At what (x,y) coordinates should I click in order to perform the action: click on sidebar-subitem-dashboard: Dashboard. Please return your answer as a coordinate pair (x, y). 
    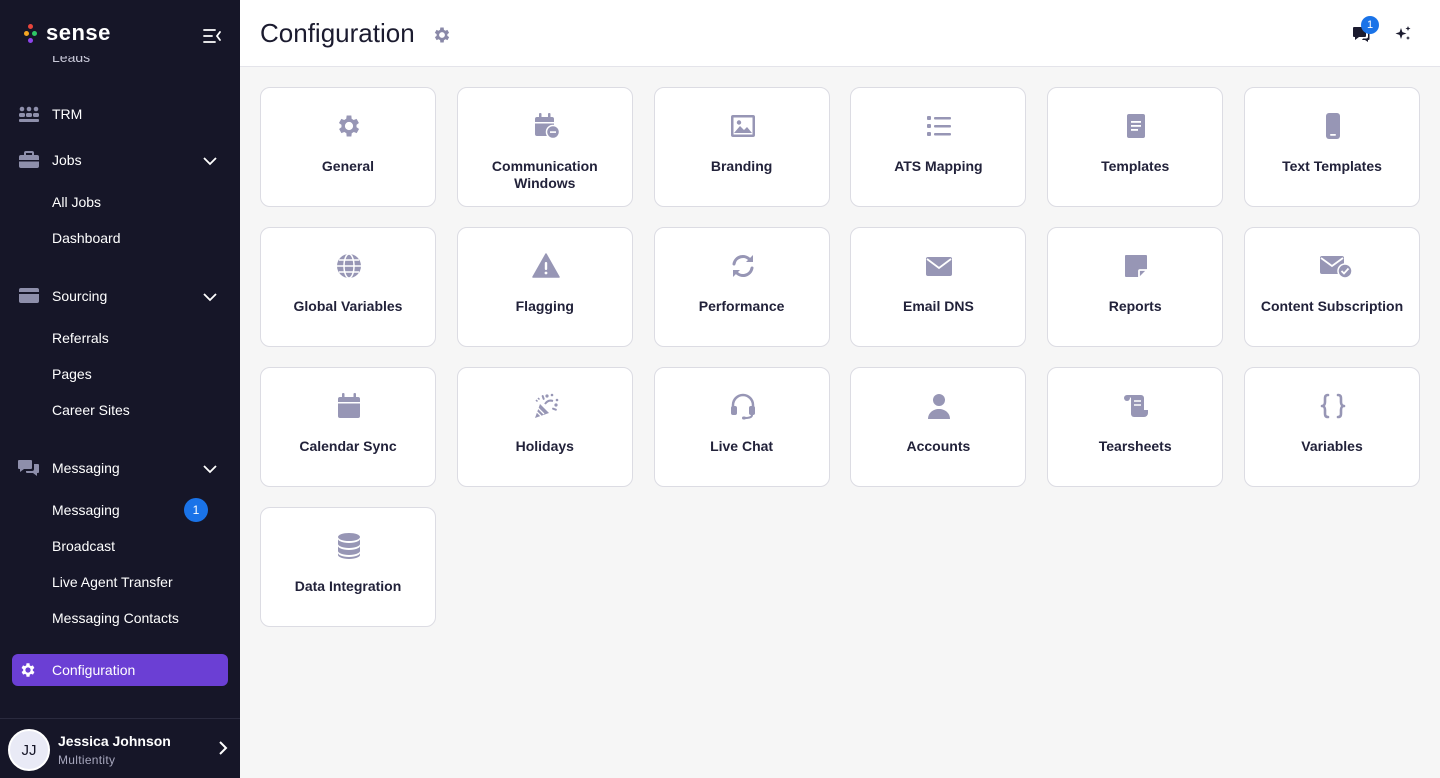
    Looking at the image, I should click on (140, 238).